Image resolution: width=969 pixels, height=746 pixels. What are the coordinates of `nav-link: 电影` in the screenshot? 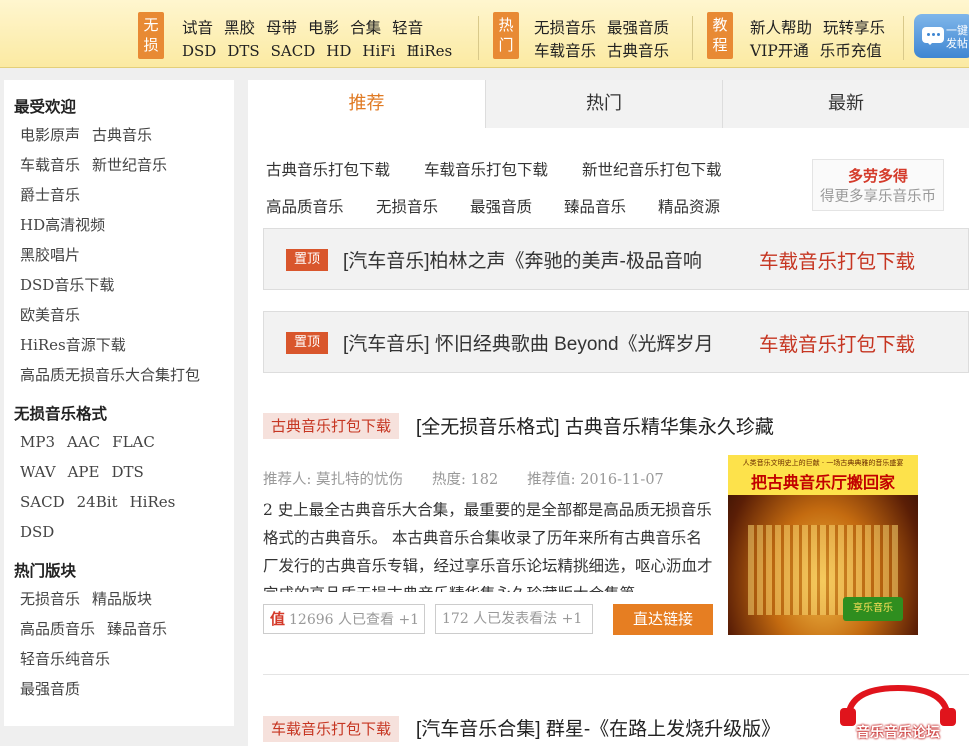 It's located at (323, 28).